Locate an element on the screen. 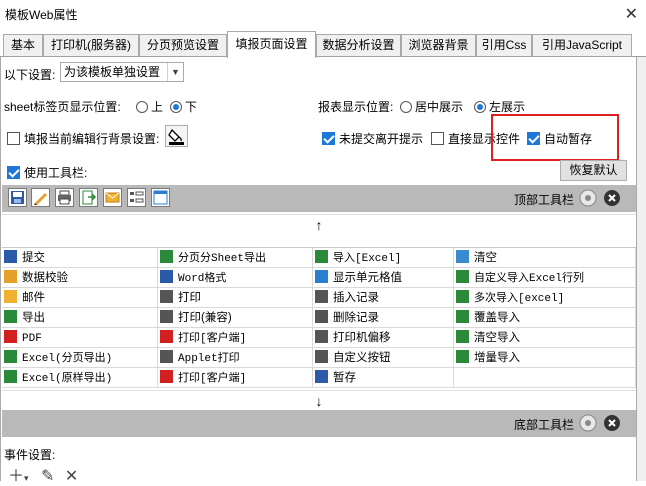 This screenshot has height=486, width=646. toolbar-grid-item: 增量导入 is located at coordinates (545, 358).